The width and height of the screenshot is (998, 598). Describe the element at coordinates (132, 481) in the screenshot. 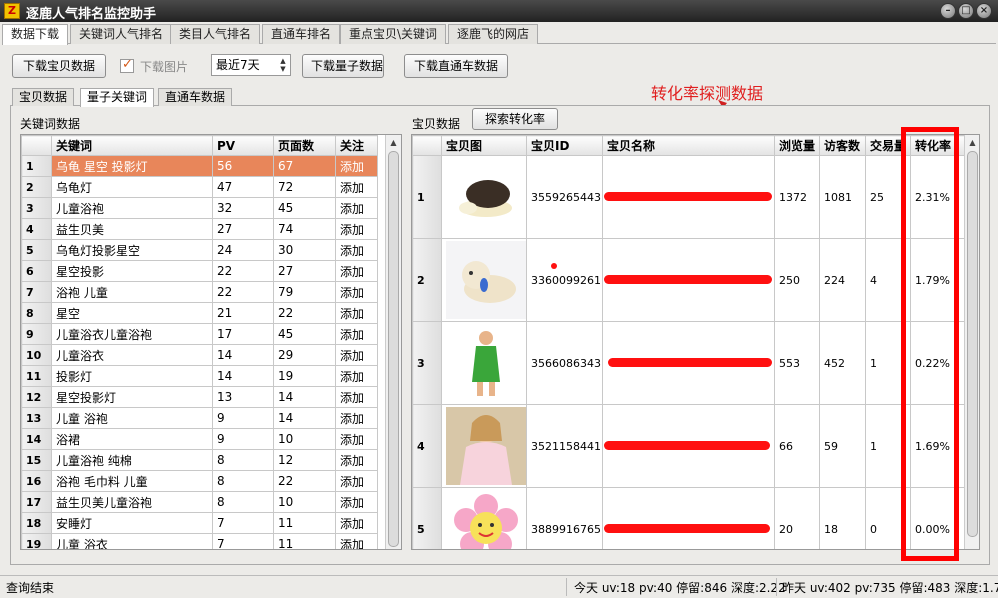

I see `keyword-cell: 浴袍 毛巾料 儿童` at that location.